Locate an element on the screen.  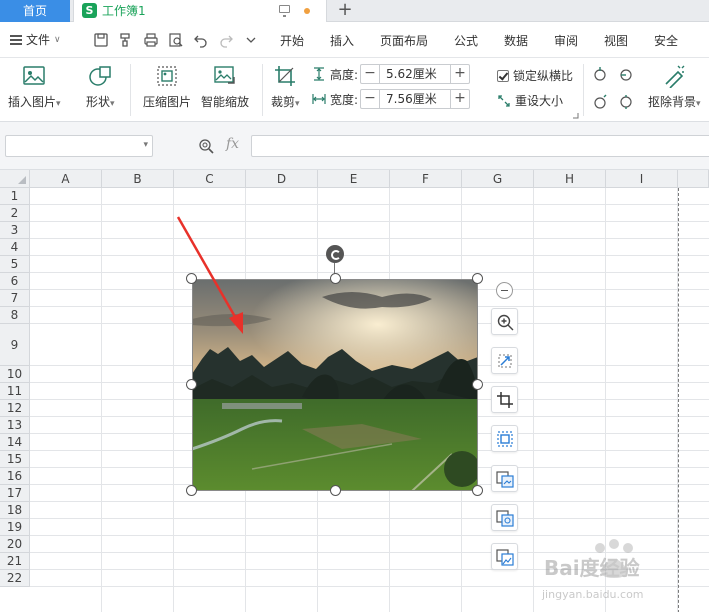
row-header-22: 22 is located at coordinates (15, 578).